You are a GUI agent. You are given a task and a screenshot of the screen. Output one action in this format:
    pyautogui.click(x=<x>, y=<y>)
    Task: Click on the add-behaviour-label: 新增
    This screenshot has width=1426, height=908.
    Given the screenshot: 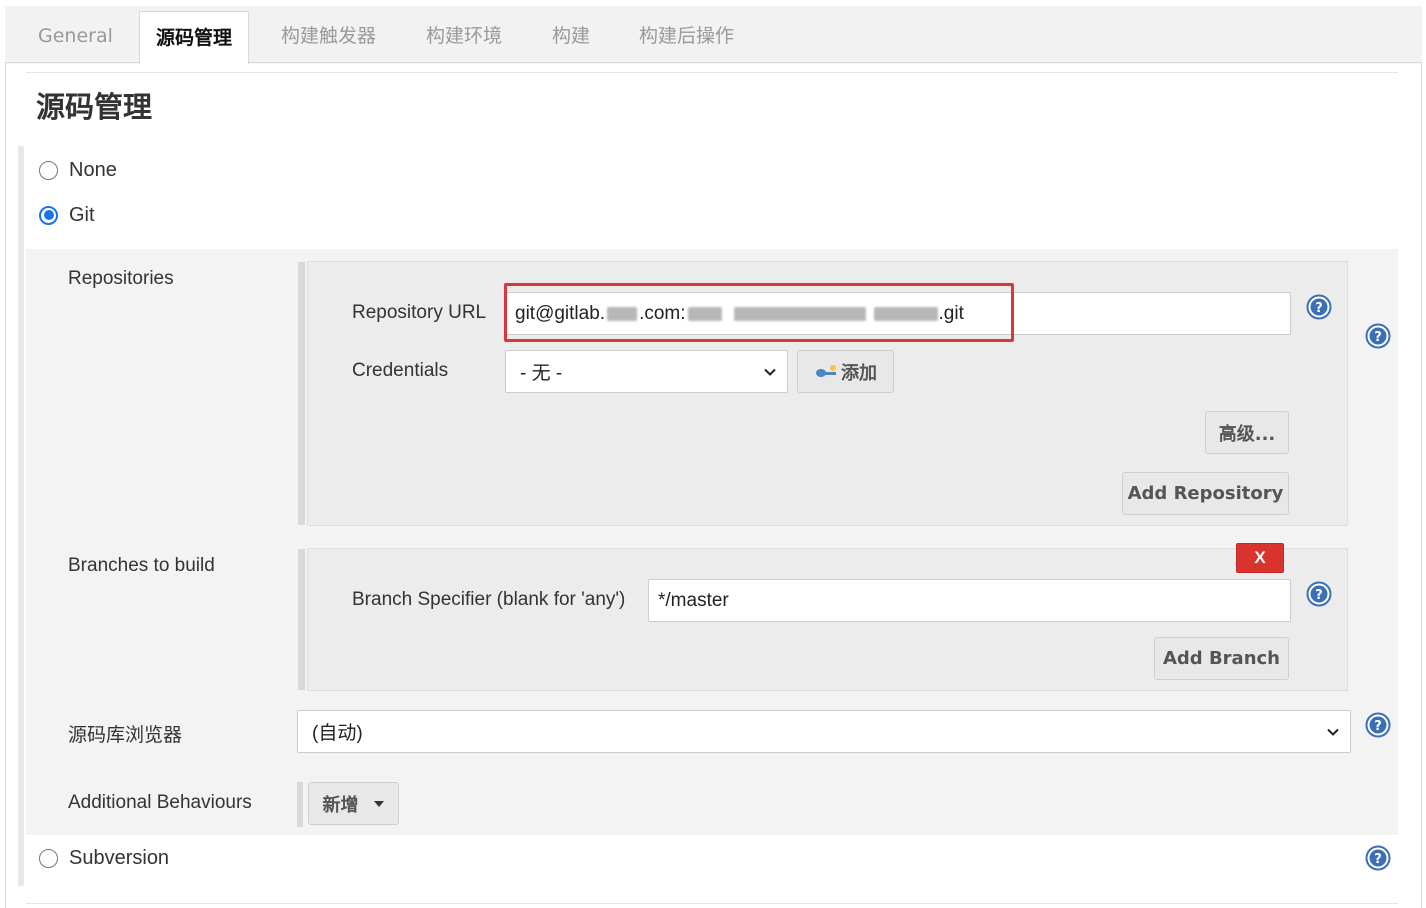 What is the action you would take?
    pyautogui.click(x=340, y=805)
    